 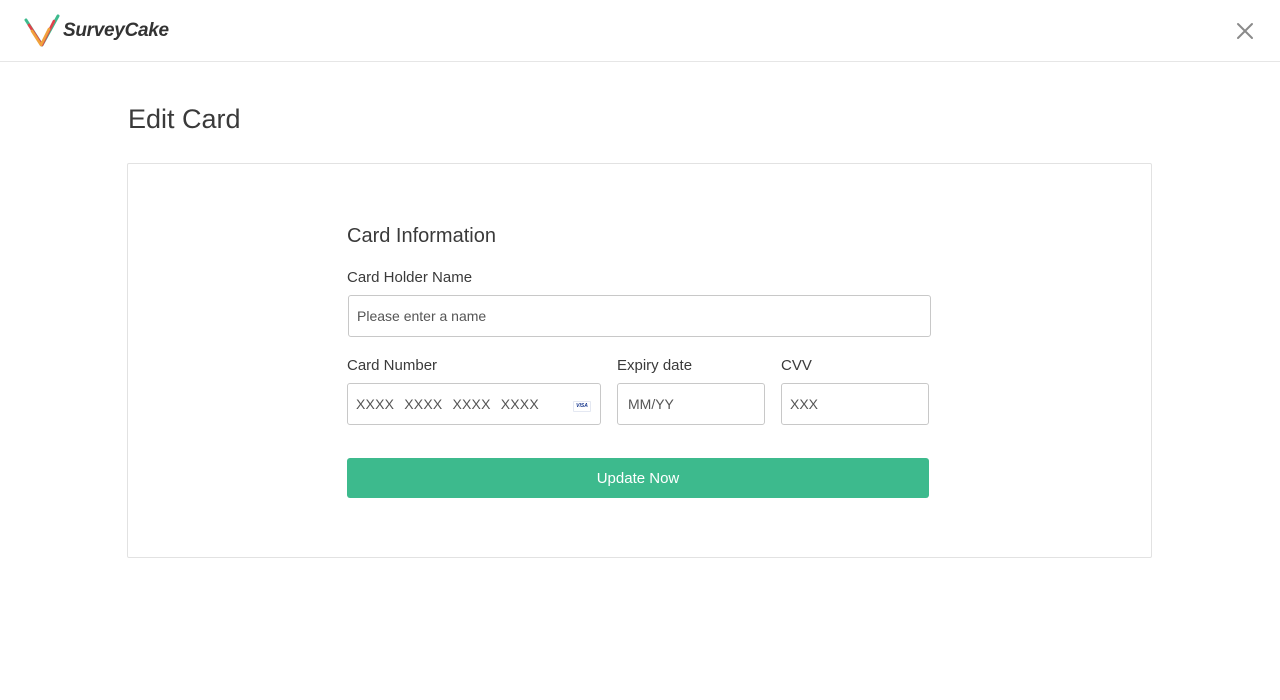 I want to click on page-title: Edit Card, so click(x=184, y=119).